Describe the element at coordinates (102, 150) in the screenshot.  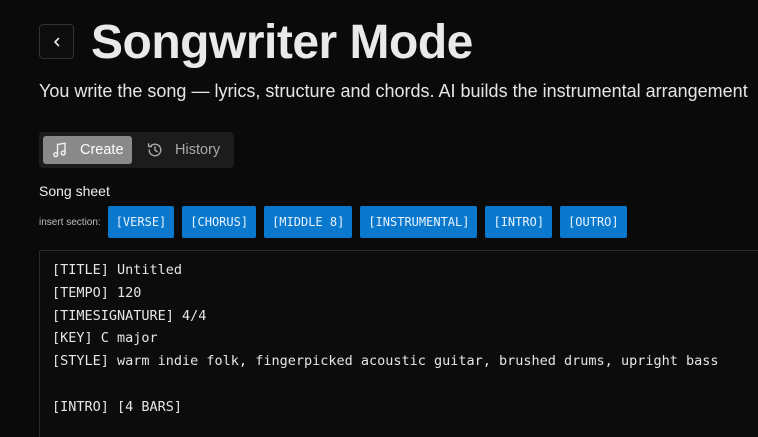
I see `tab-create-label: Create` at that location.